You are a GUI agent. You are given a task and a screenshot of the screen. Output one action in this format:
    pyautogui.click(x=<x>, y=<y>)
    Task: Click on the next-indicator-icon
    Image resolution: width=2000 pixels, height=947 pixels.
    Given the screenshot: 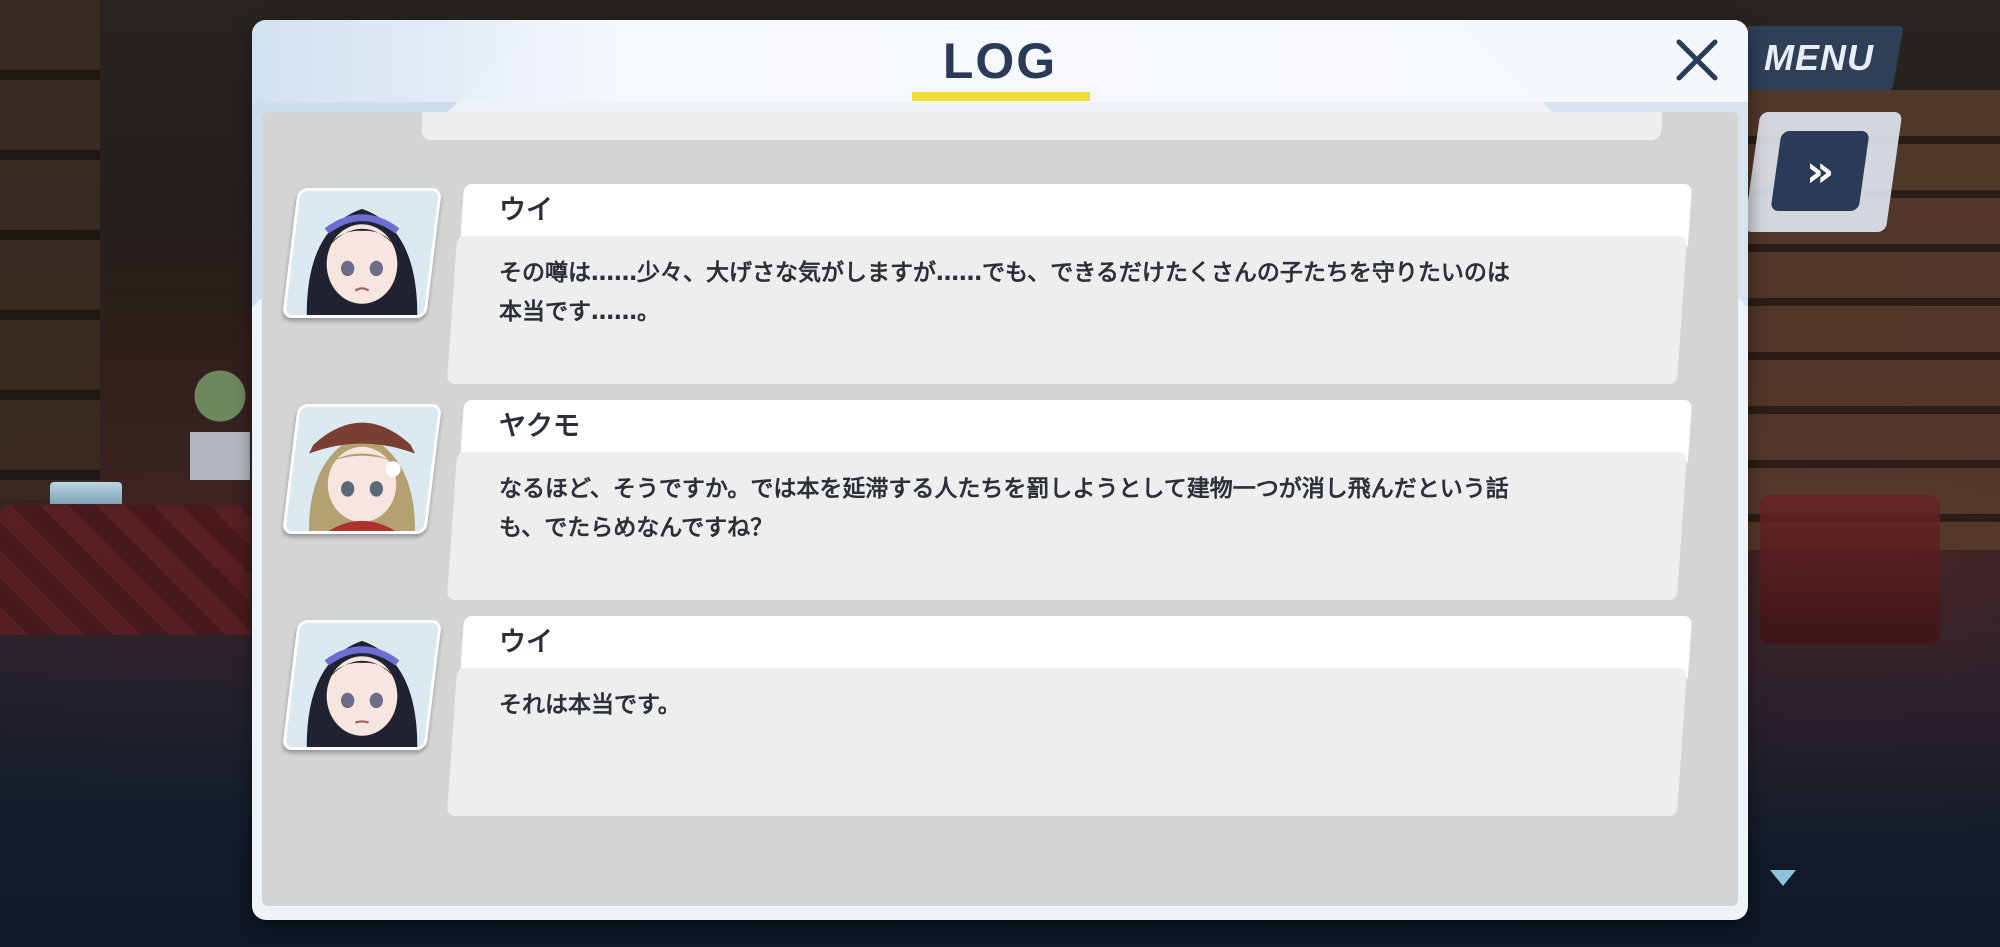 What is the action you would take?
    pyautogui.click(x=1783, y=878)
    